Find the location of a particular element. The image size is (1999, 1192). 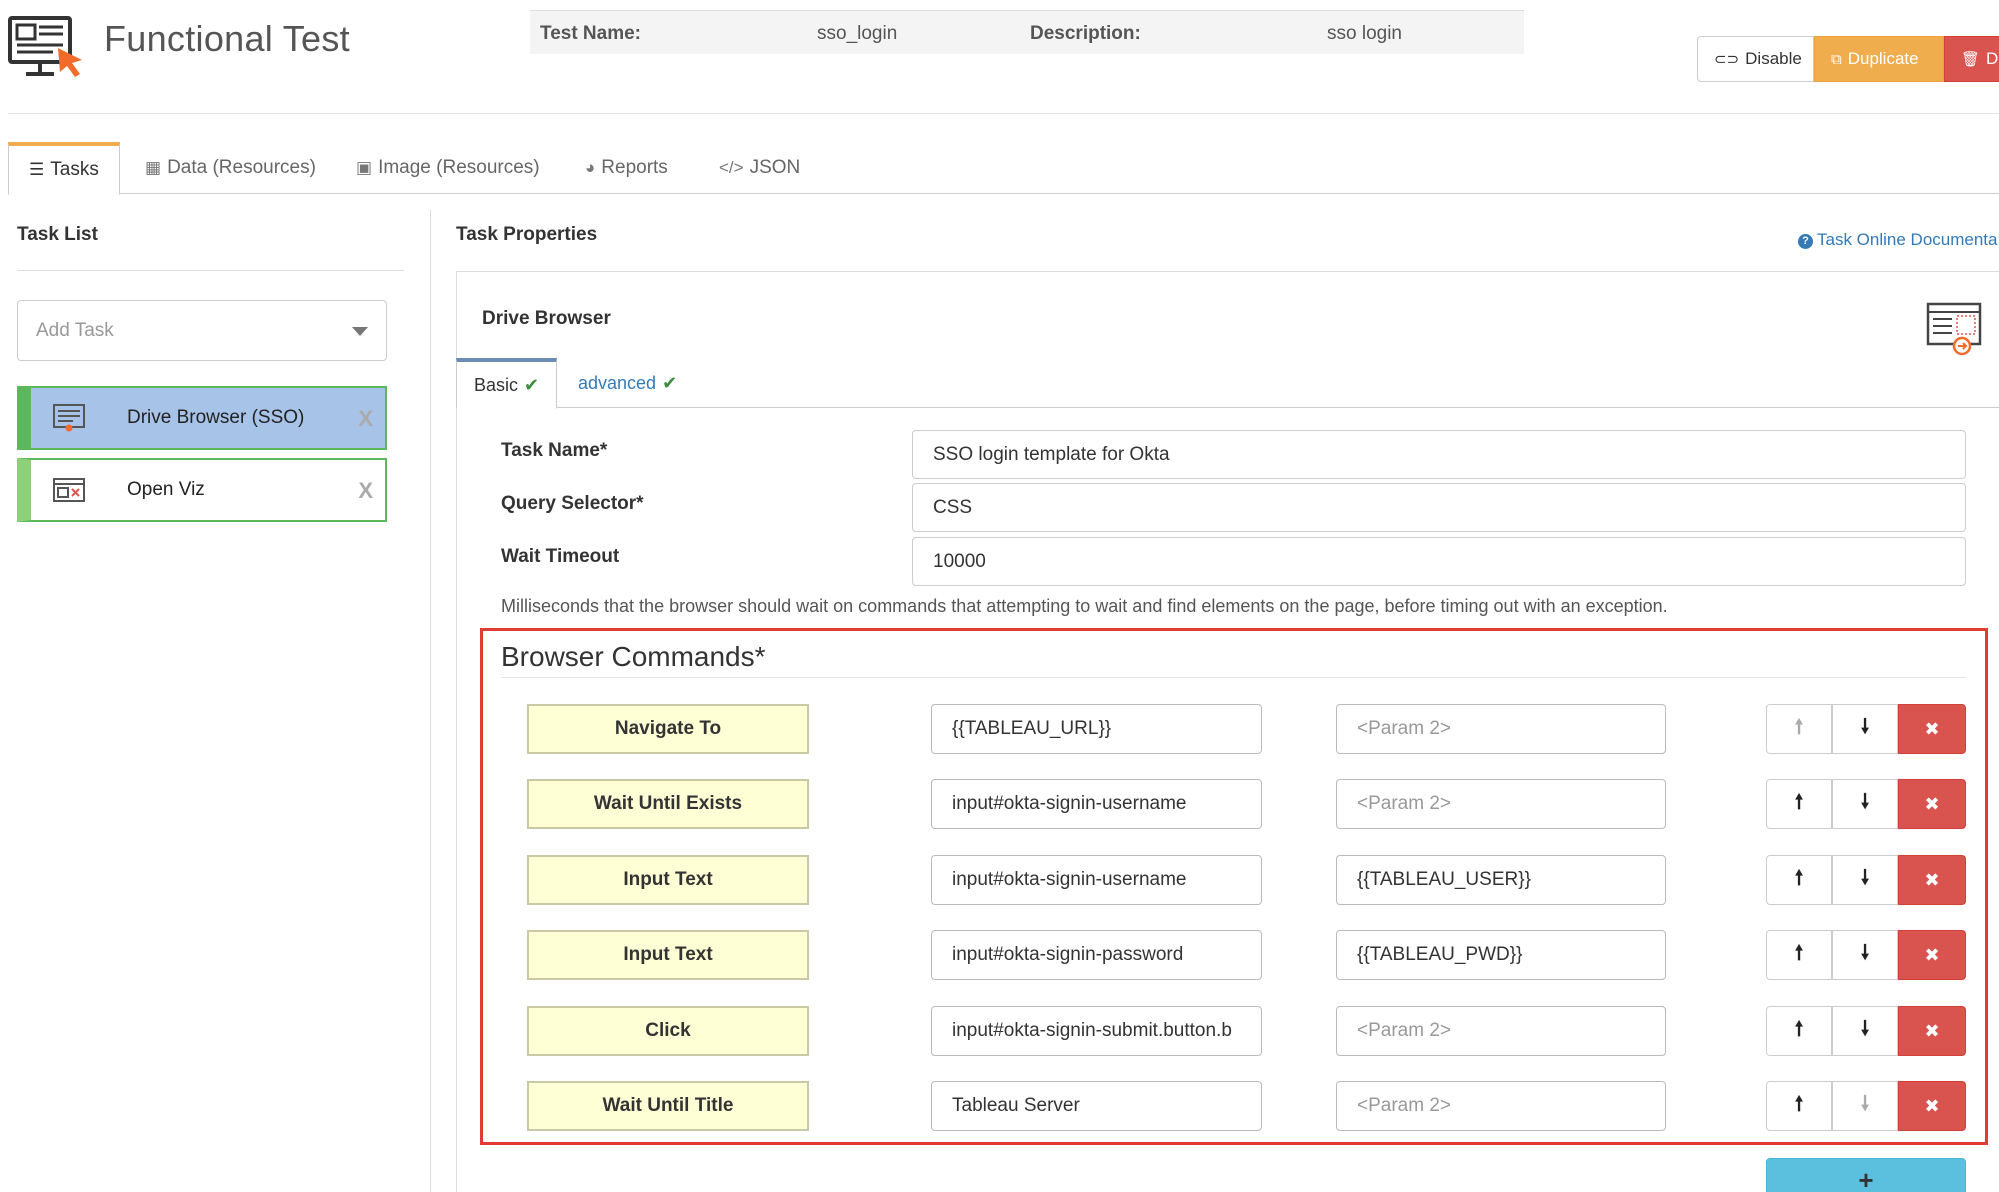

task-type-title: Drive Browser is located at coordinates (546, 318).